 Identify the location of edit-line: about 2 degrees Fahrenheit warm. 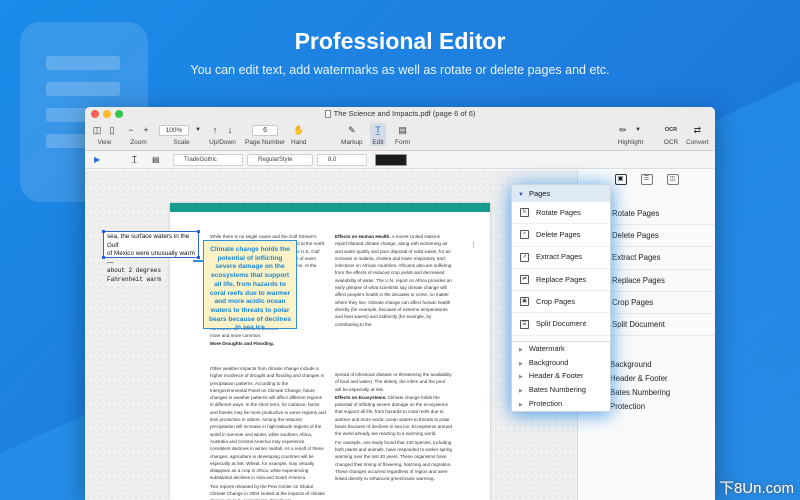
(151, 275).